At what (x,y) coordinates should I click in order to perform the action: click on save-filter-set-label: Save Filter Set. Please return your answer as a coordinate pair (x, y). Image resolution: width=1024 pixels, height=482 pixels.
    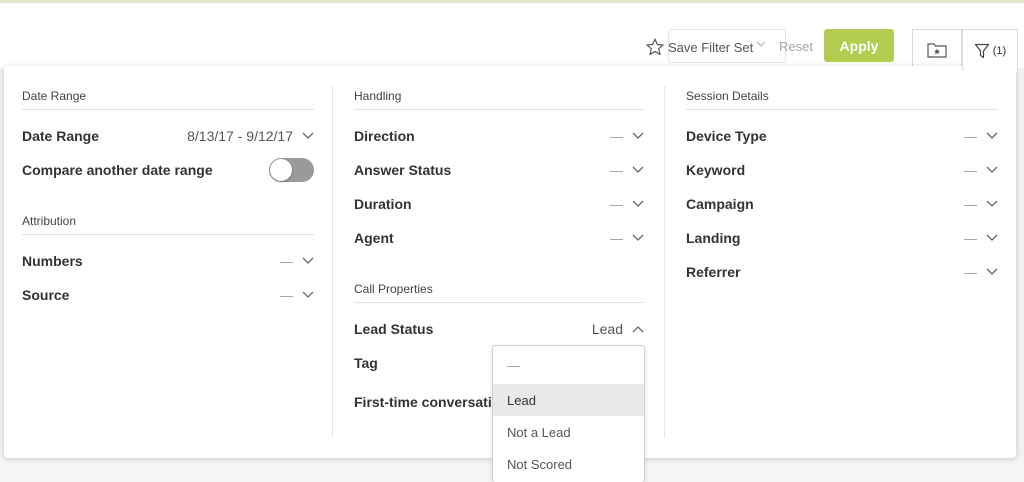
    Looking at the image, I should click on (711, 47).